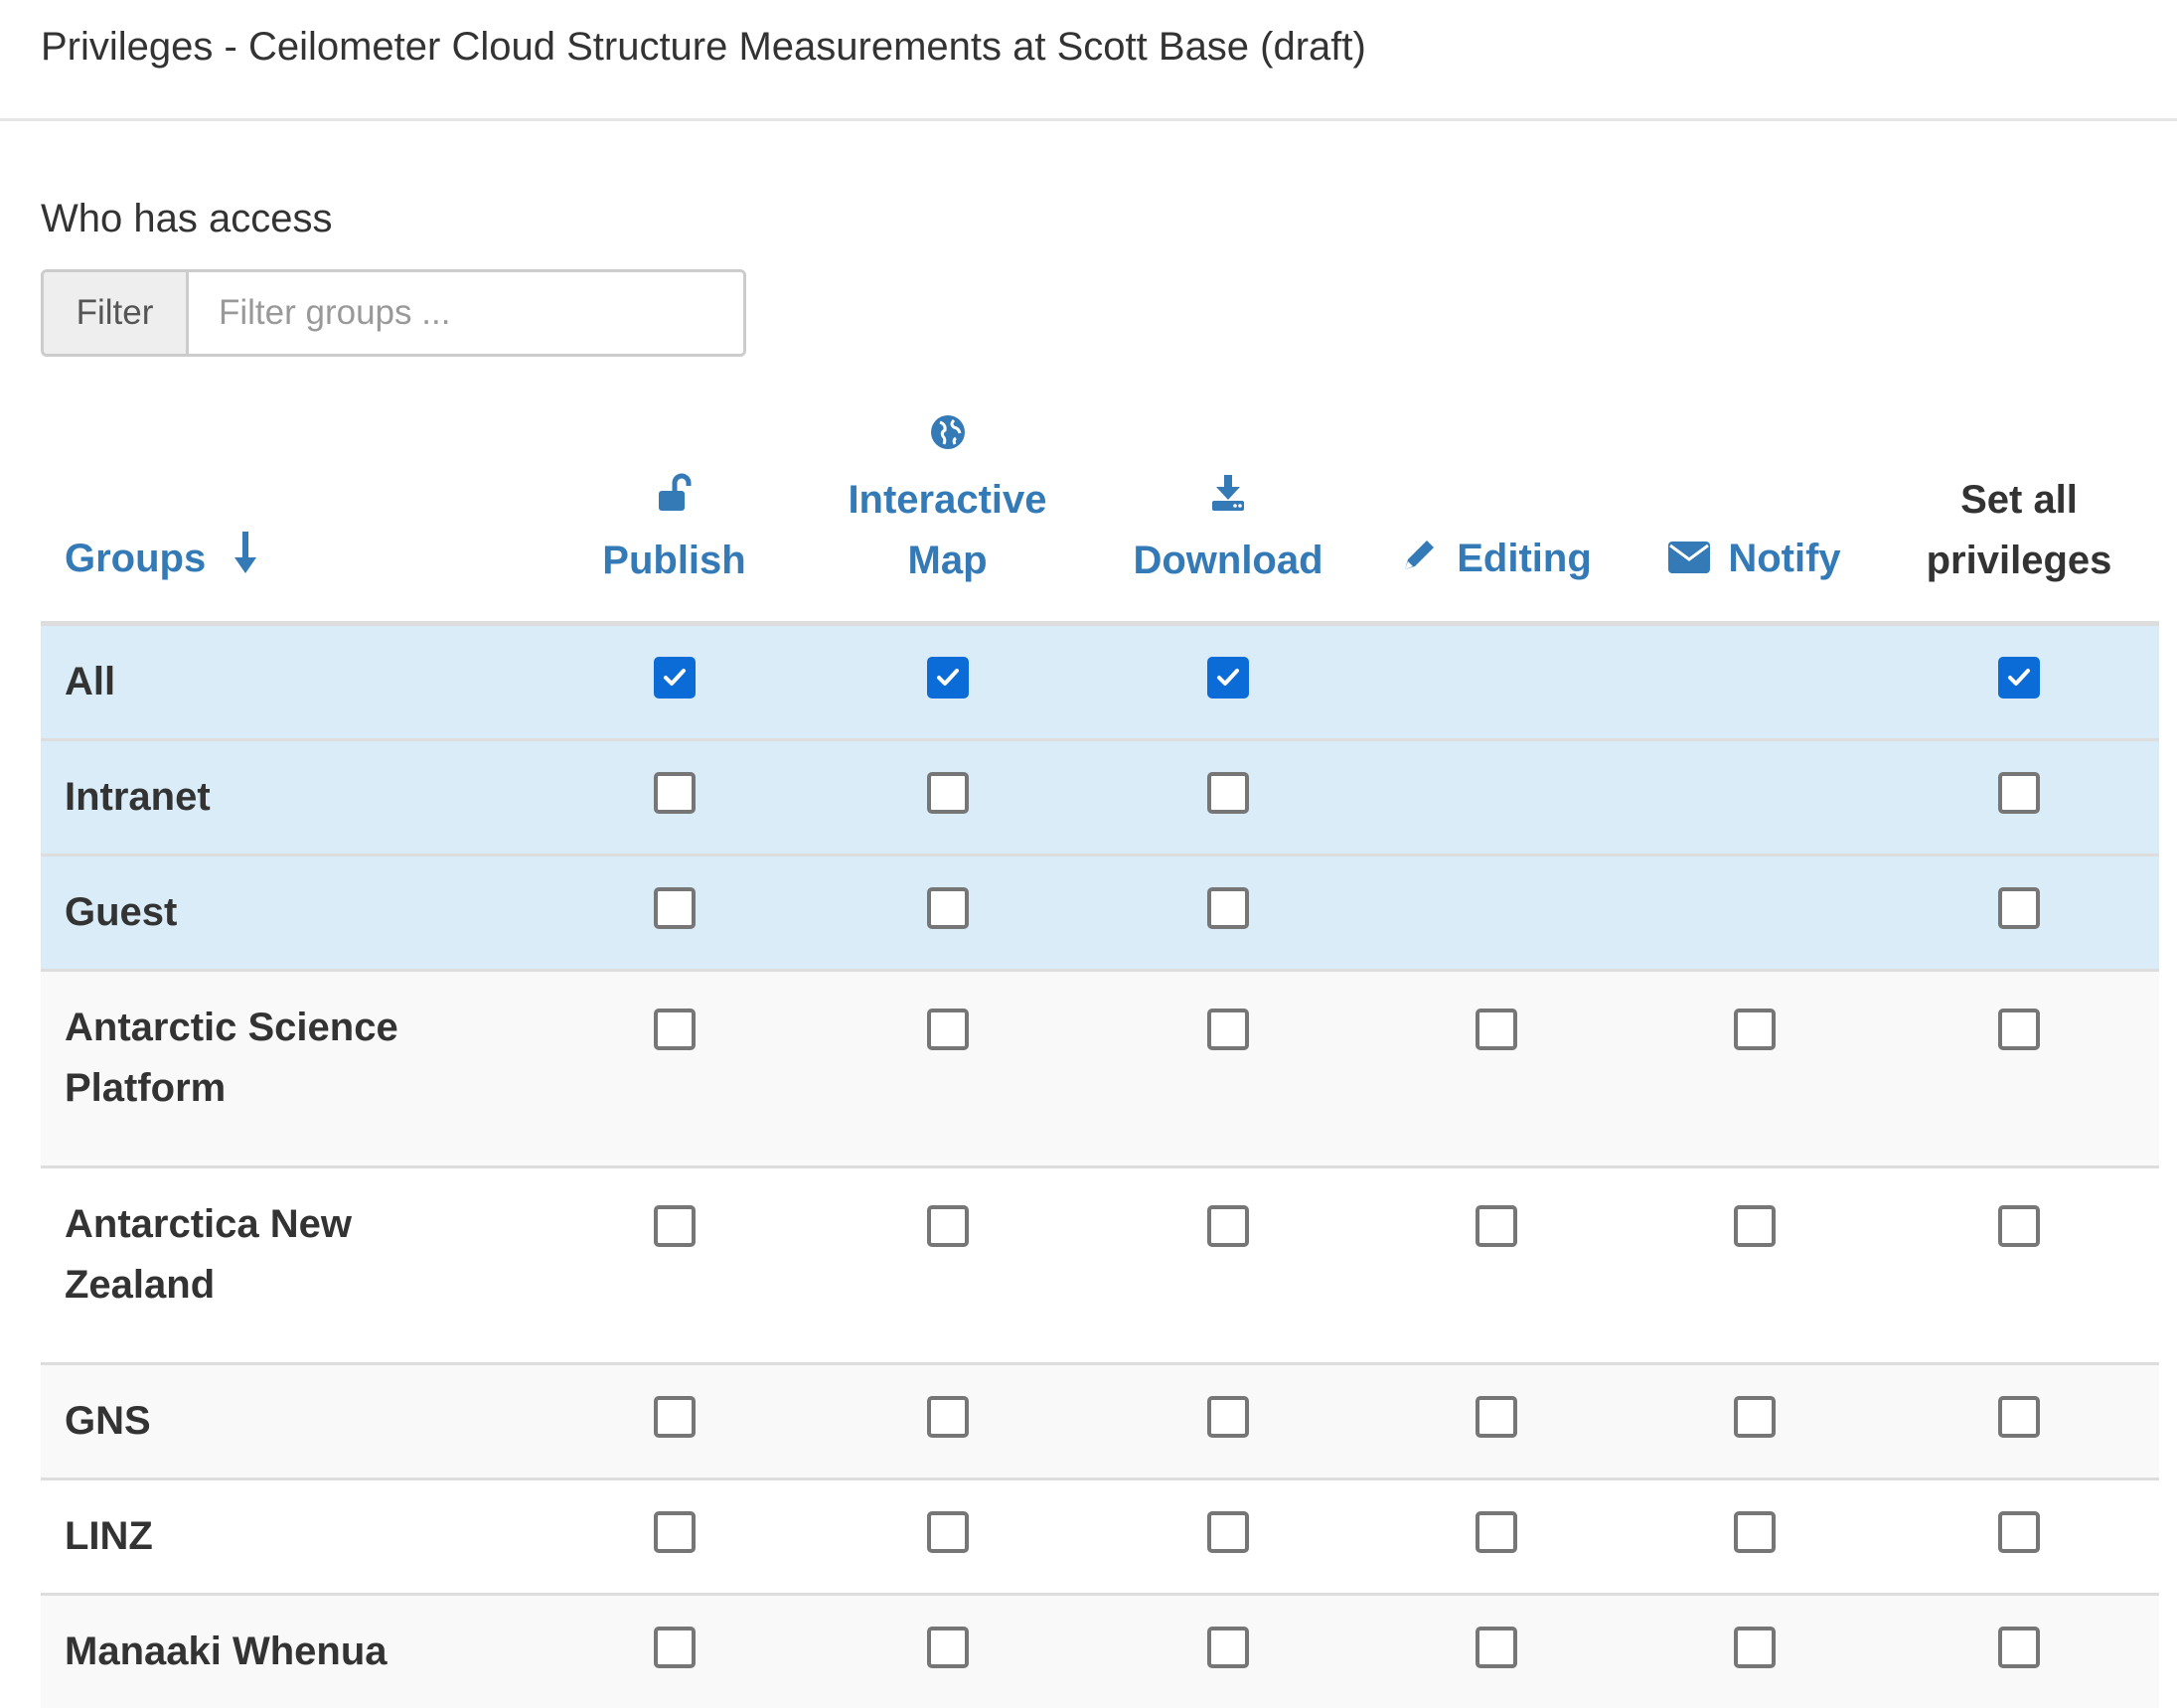 The image size is (2177, 1708). I want to click on notify-column-header: Notify, so click(1755, 501).